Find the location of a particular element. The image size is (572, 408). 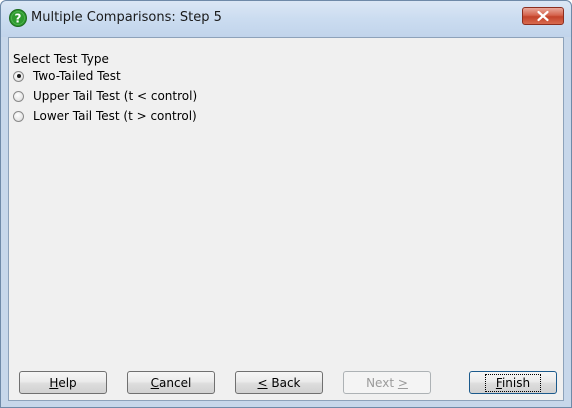

radio-button-checked is located at coordinates (18, 76).